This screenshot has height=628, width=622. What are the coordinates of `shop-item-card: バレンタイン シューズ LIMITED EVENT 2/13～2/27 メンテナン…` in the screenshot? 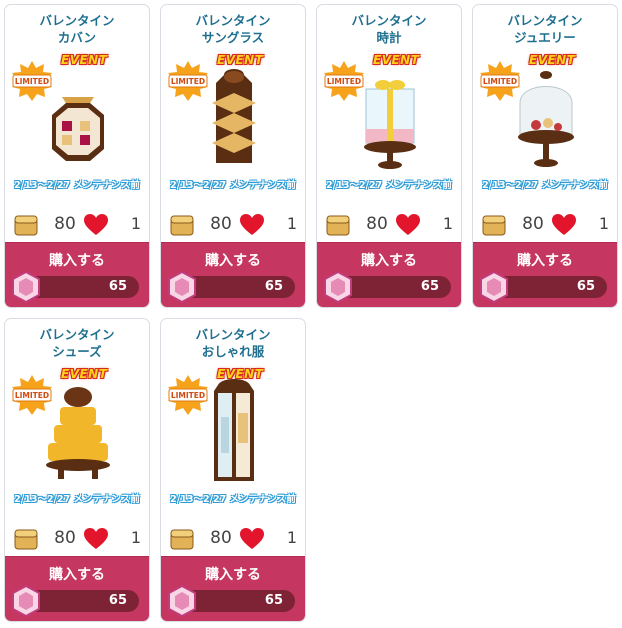 It's located at (77, 470).